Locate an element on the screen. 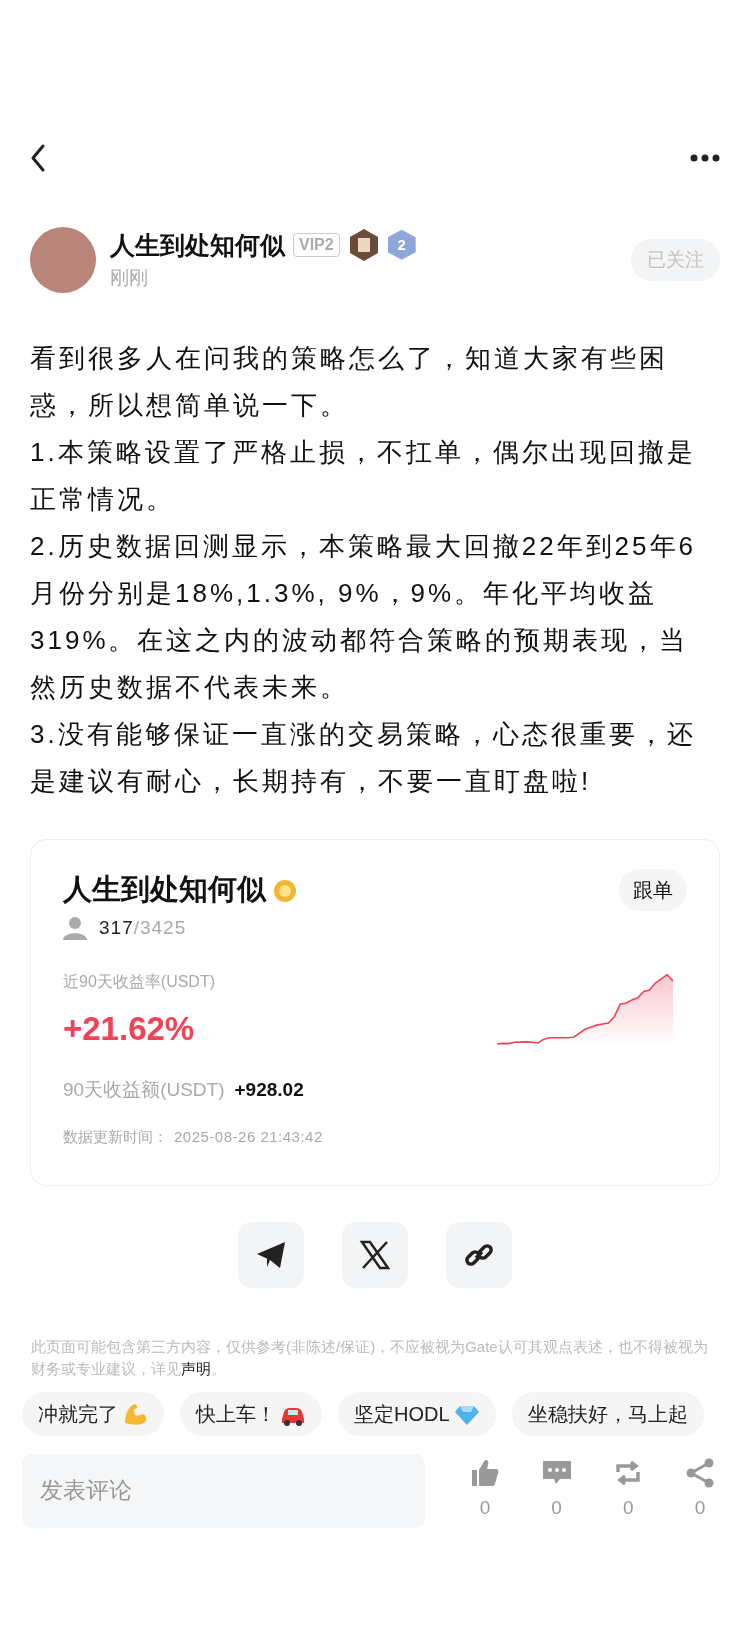 Image resolution: width=750 pixels, height=1631 pixels. comment-field: 发表评论 is located at coordinates (223, 1490).